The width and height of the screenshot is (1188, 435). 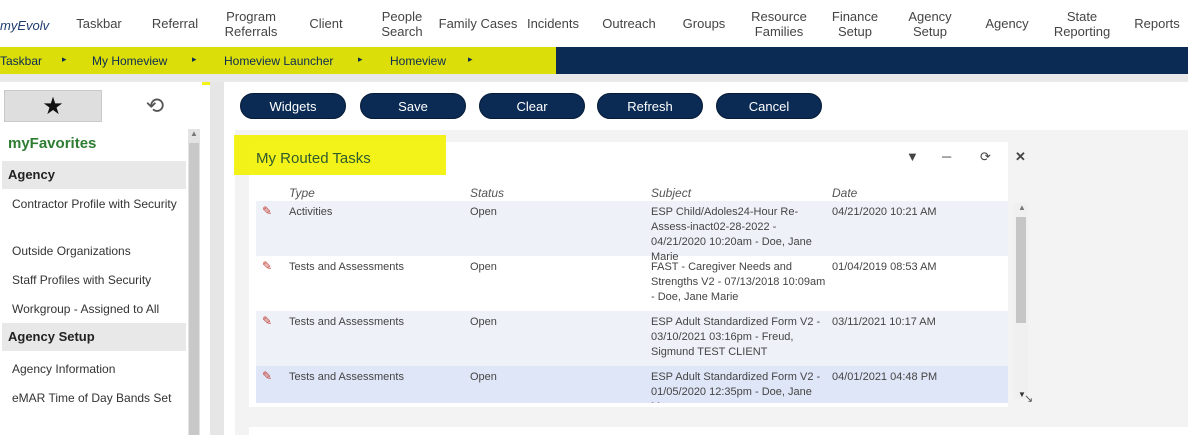 I want to click on breadcrumb-my-homeview: My Homeview, so click(x=129, y=61).